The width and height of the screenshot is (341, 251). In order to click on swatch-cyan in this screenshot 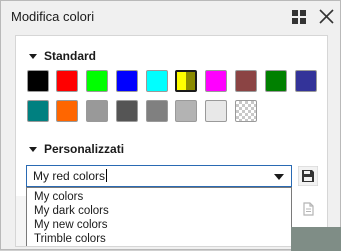, I will do `click(157, 81)`.